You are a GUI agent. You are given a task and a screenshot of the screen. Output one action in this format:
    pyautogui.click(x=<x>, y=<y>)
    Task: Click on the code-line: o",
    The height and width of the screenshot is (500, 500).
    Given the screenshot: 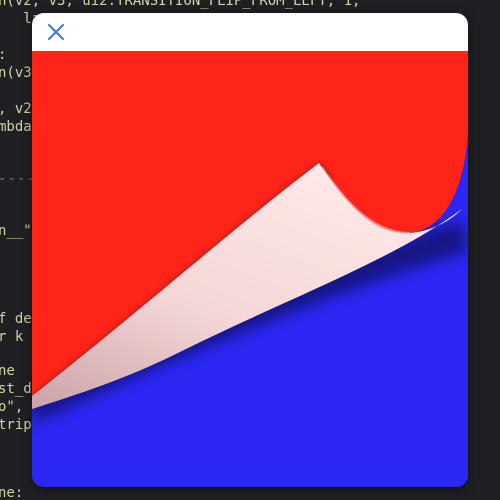 What is the action you would take?
    pyautogui.click(x=12, y=407)
    